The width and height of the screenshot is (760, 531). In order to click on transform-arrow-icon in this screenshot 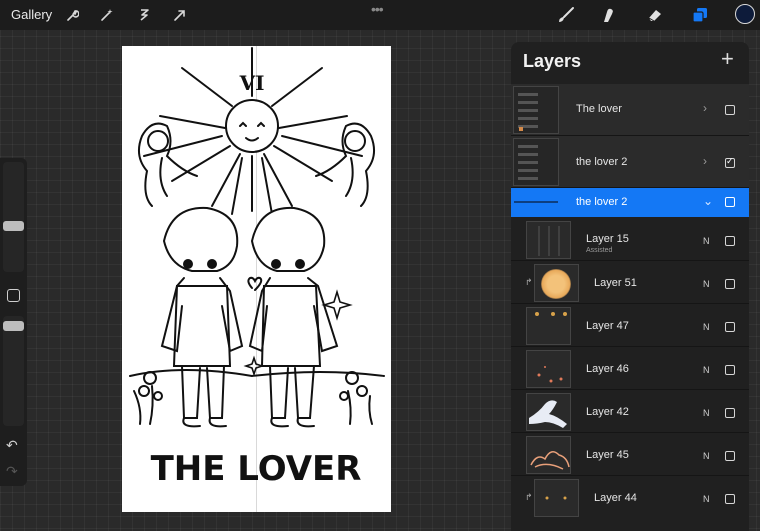, I will do `click(180, 15)`.